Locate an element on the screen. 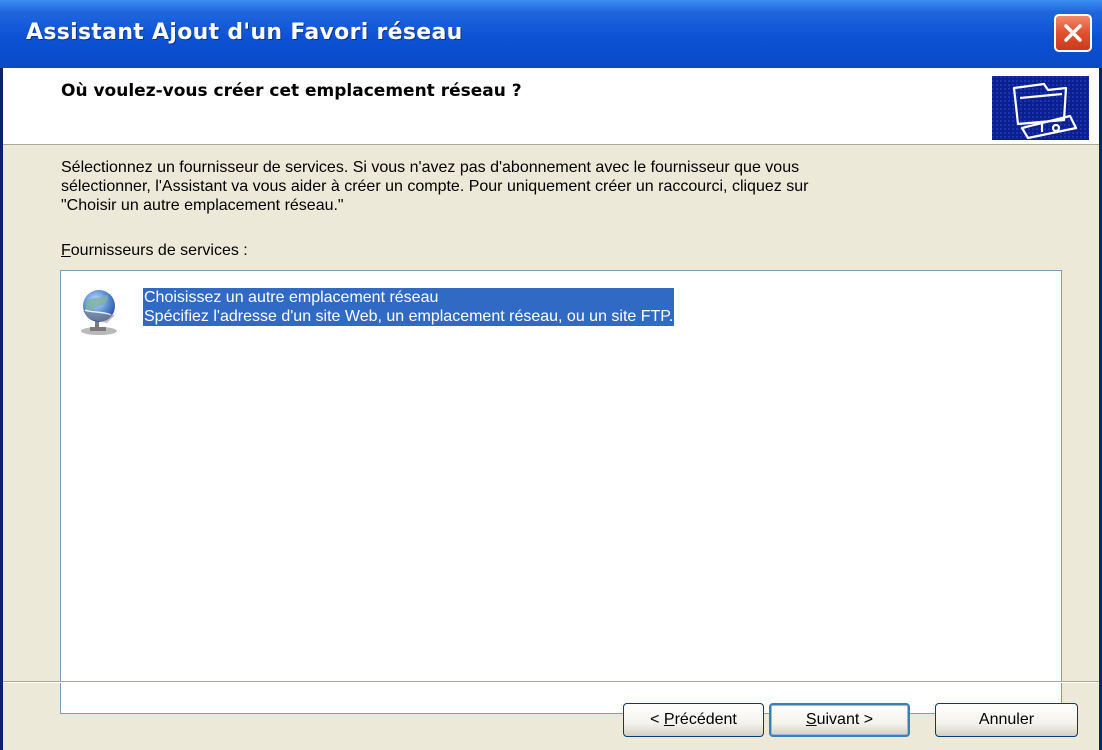  next-button-mnemonic: S is located at coordinates (811, 719).